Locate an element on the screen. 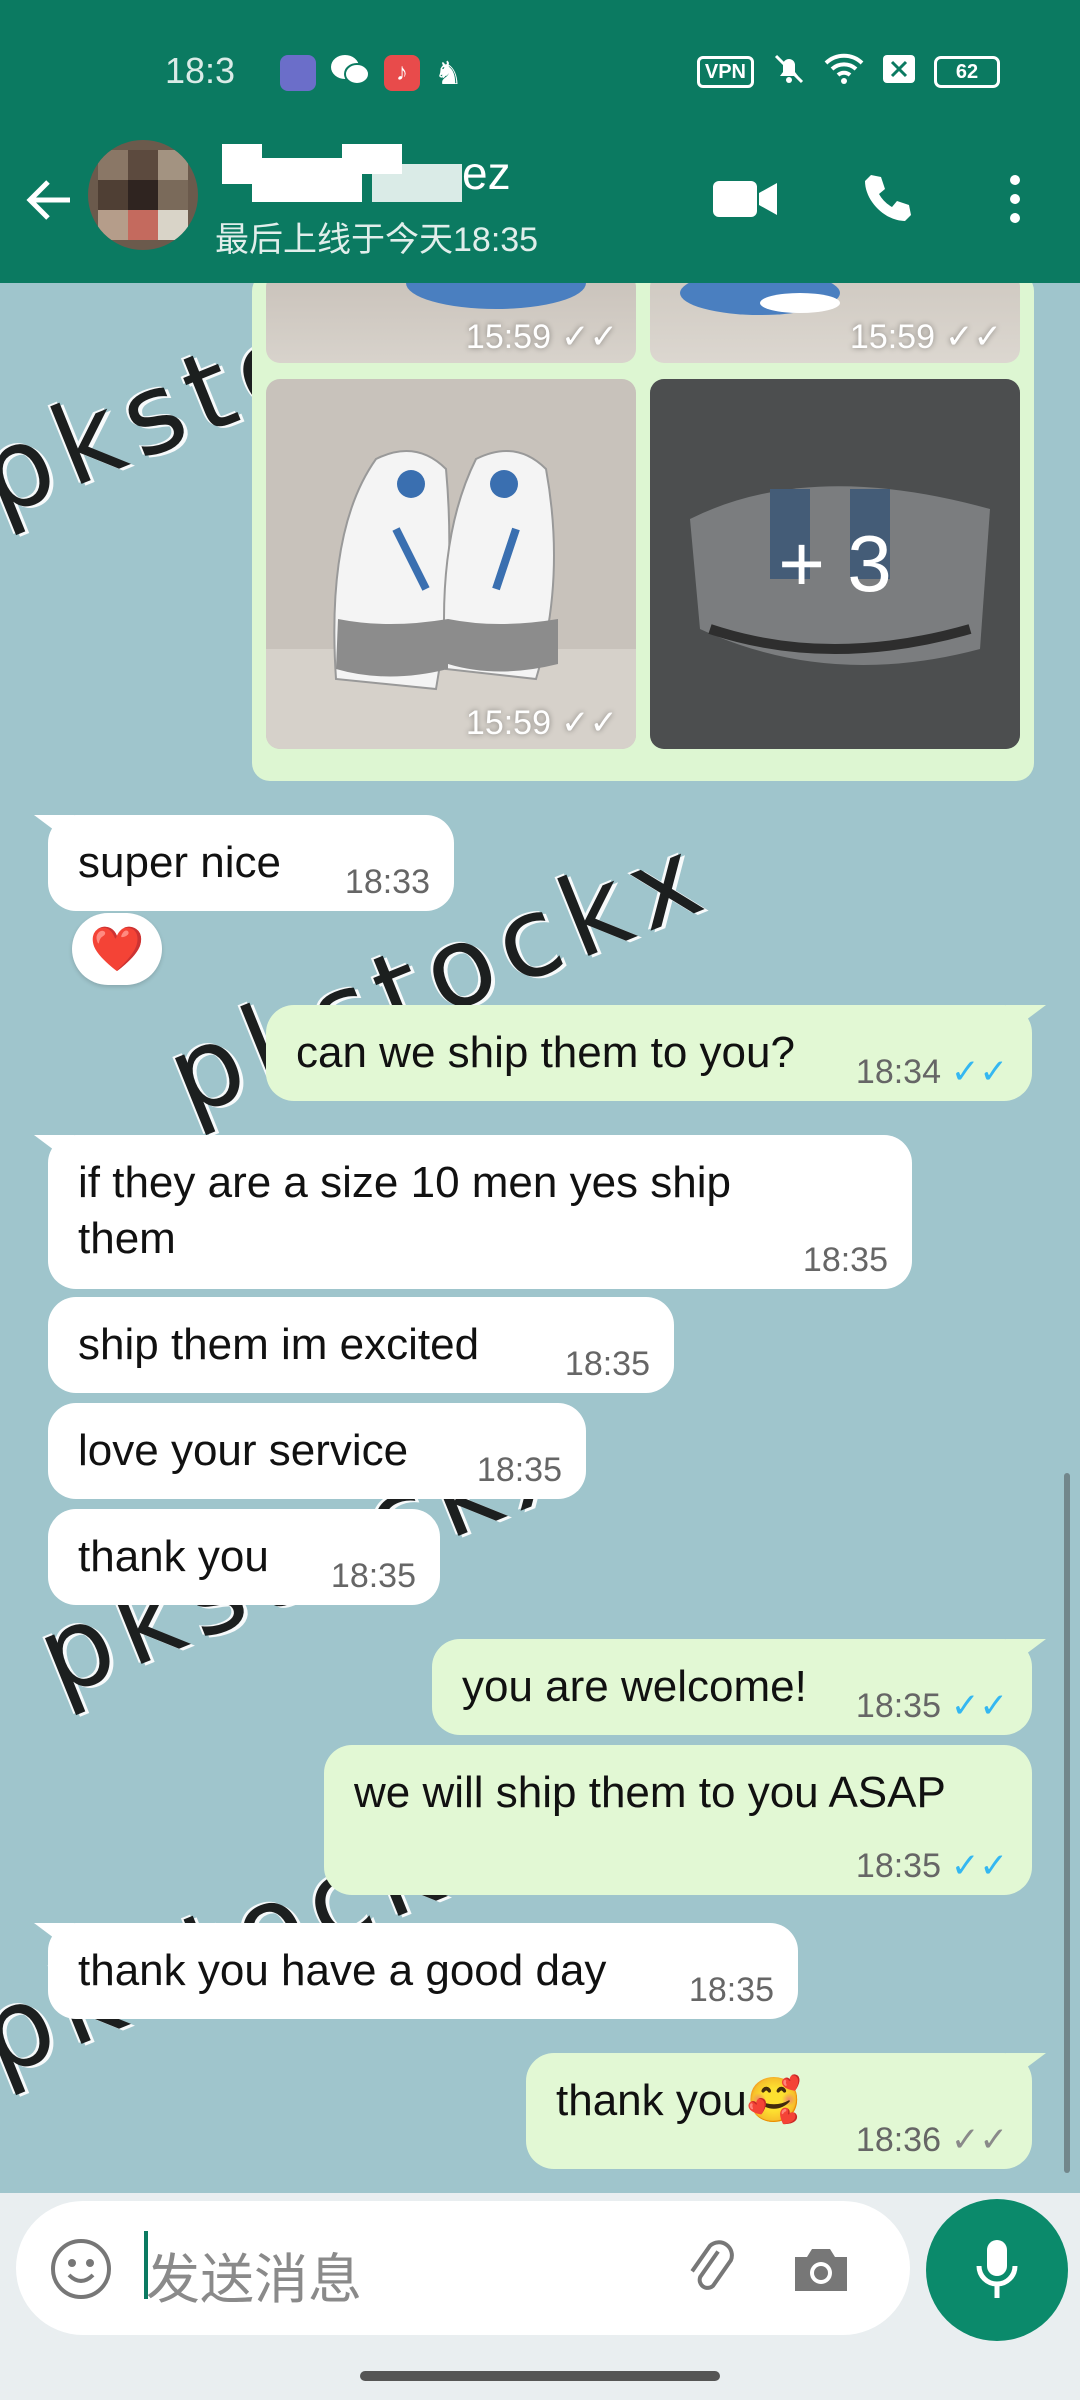 The width and height of the screenshot is (1080, 2400). incoming-message: thank you 18:35 is located at coordinates (244, 1557).